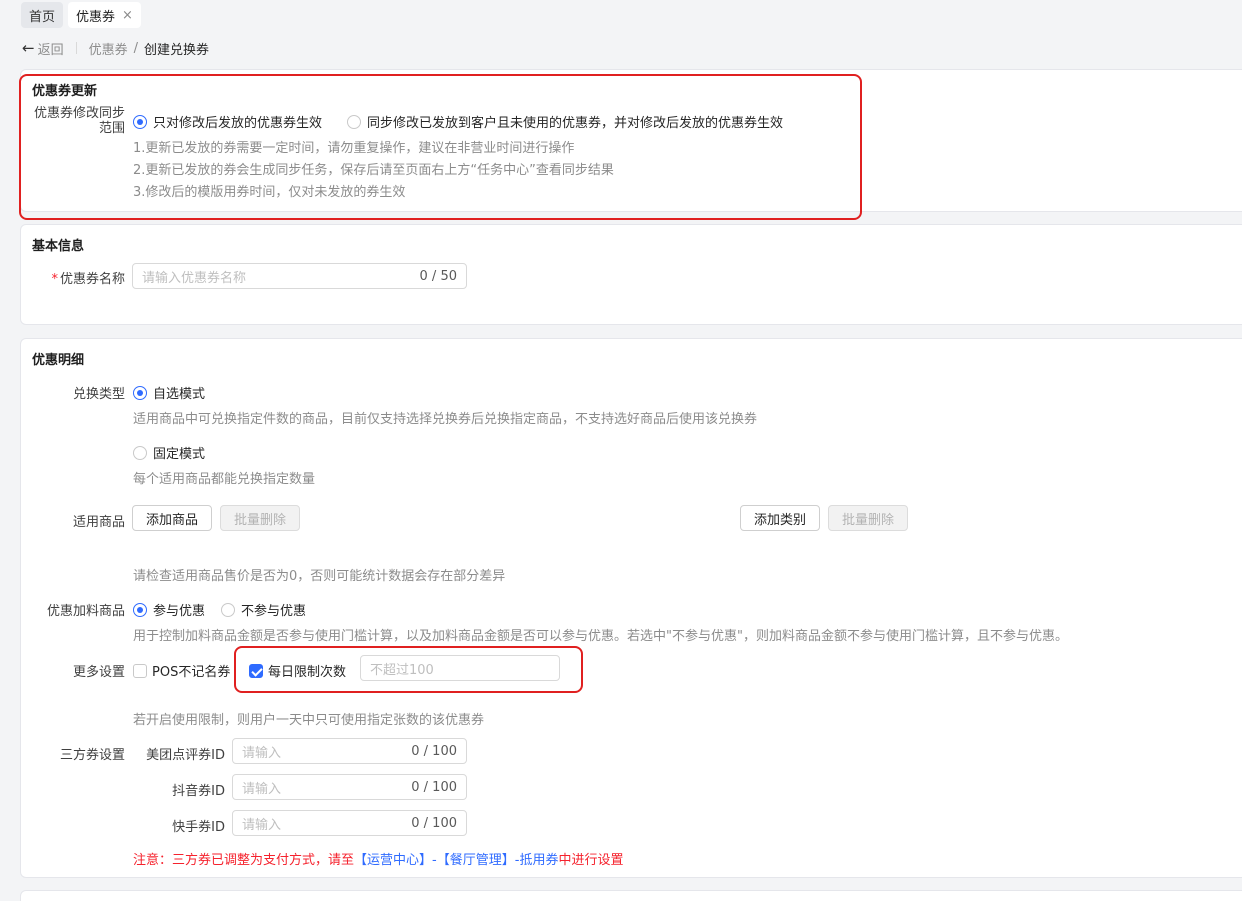 The height and width of the screenshot is (901, 1242). What do you see at coordinates (434, 787) in the screenshot?
I see `douyin-id-count: 0 / 100` at bounding box center [434, 787].